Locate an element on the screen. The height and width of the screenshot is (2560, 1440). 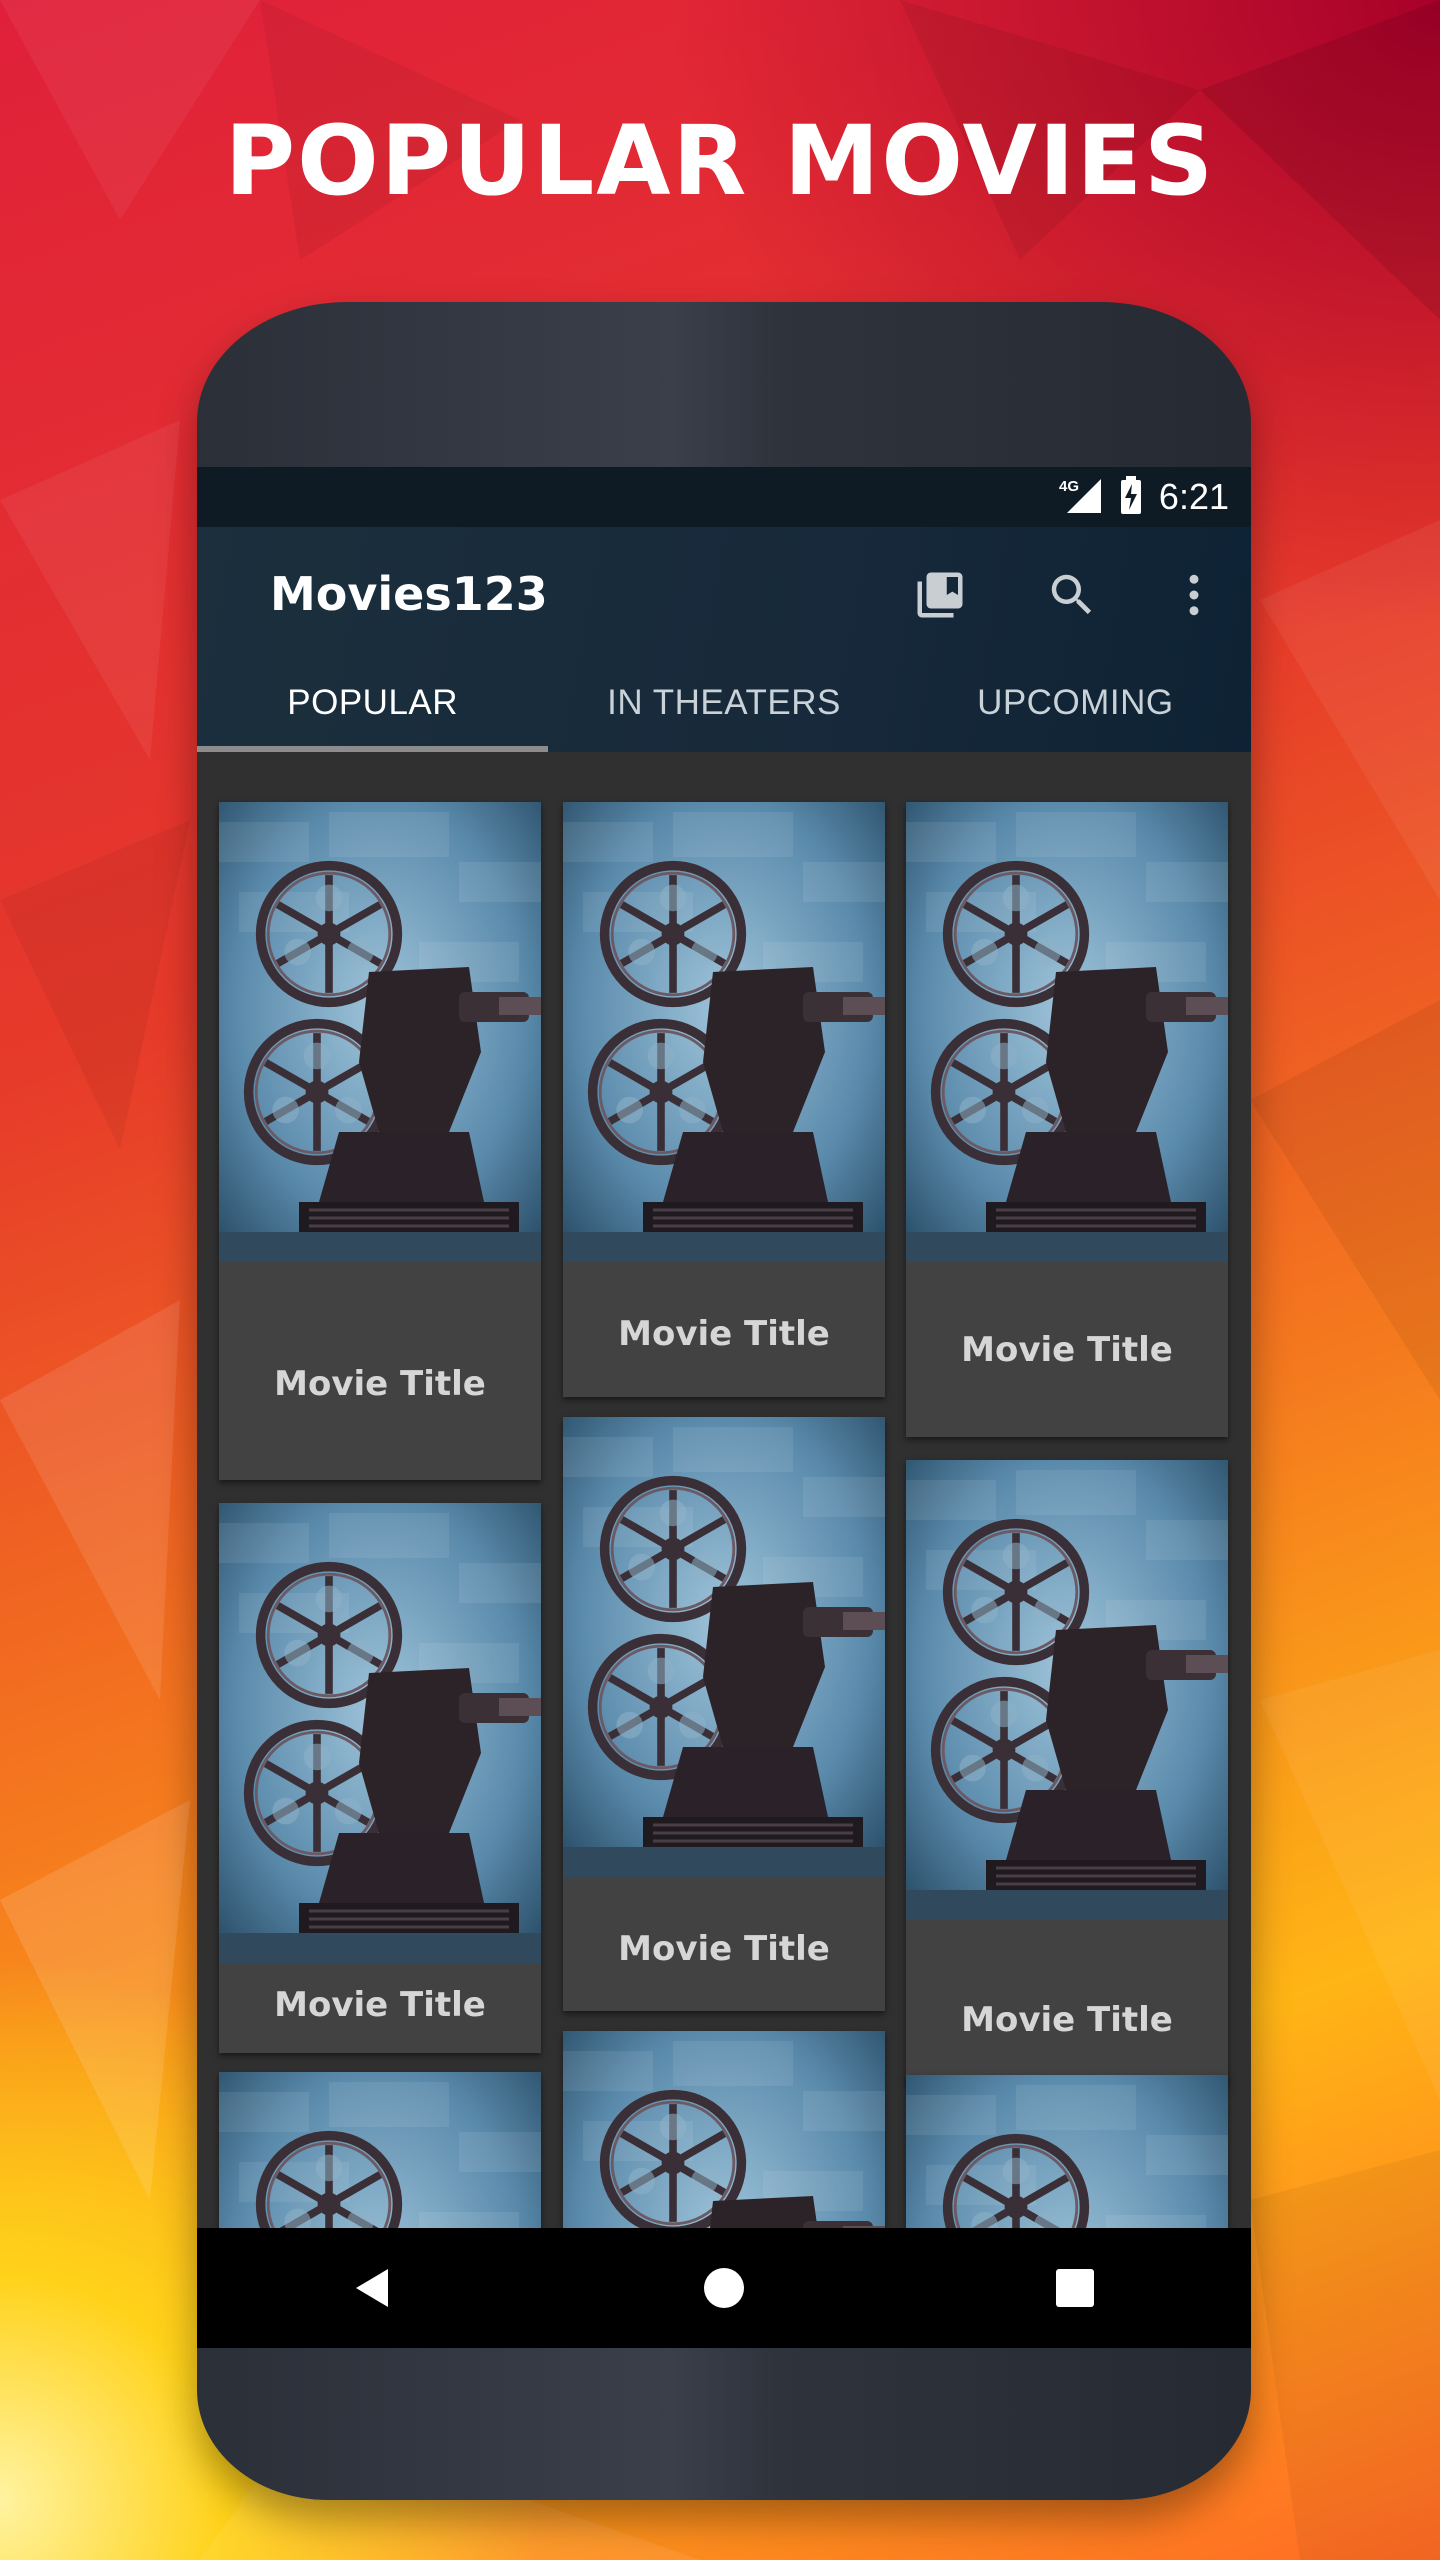
home-icon is located at coordinates (724, 2288).